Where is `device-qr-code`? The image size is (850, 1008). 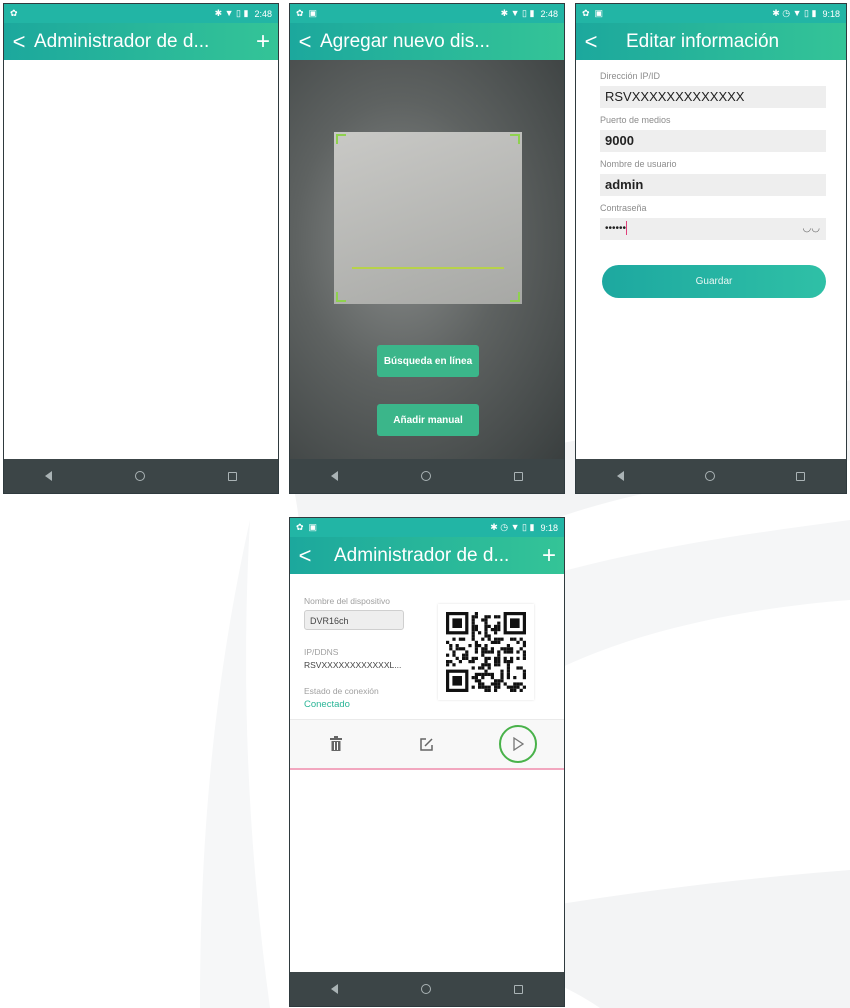
device-qr-code is located at coordinates (486, 652).